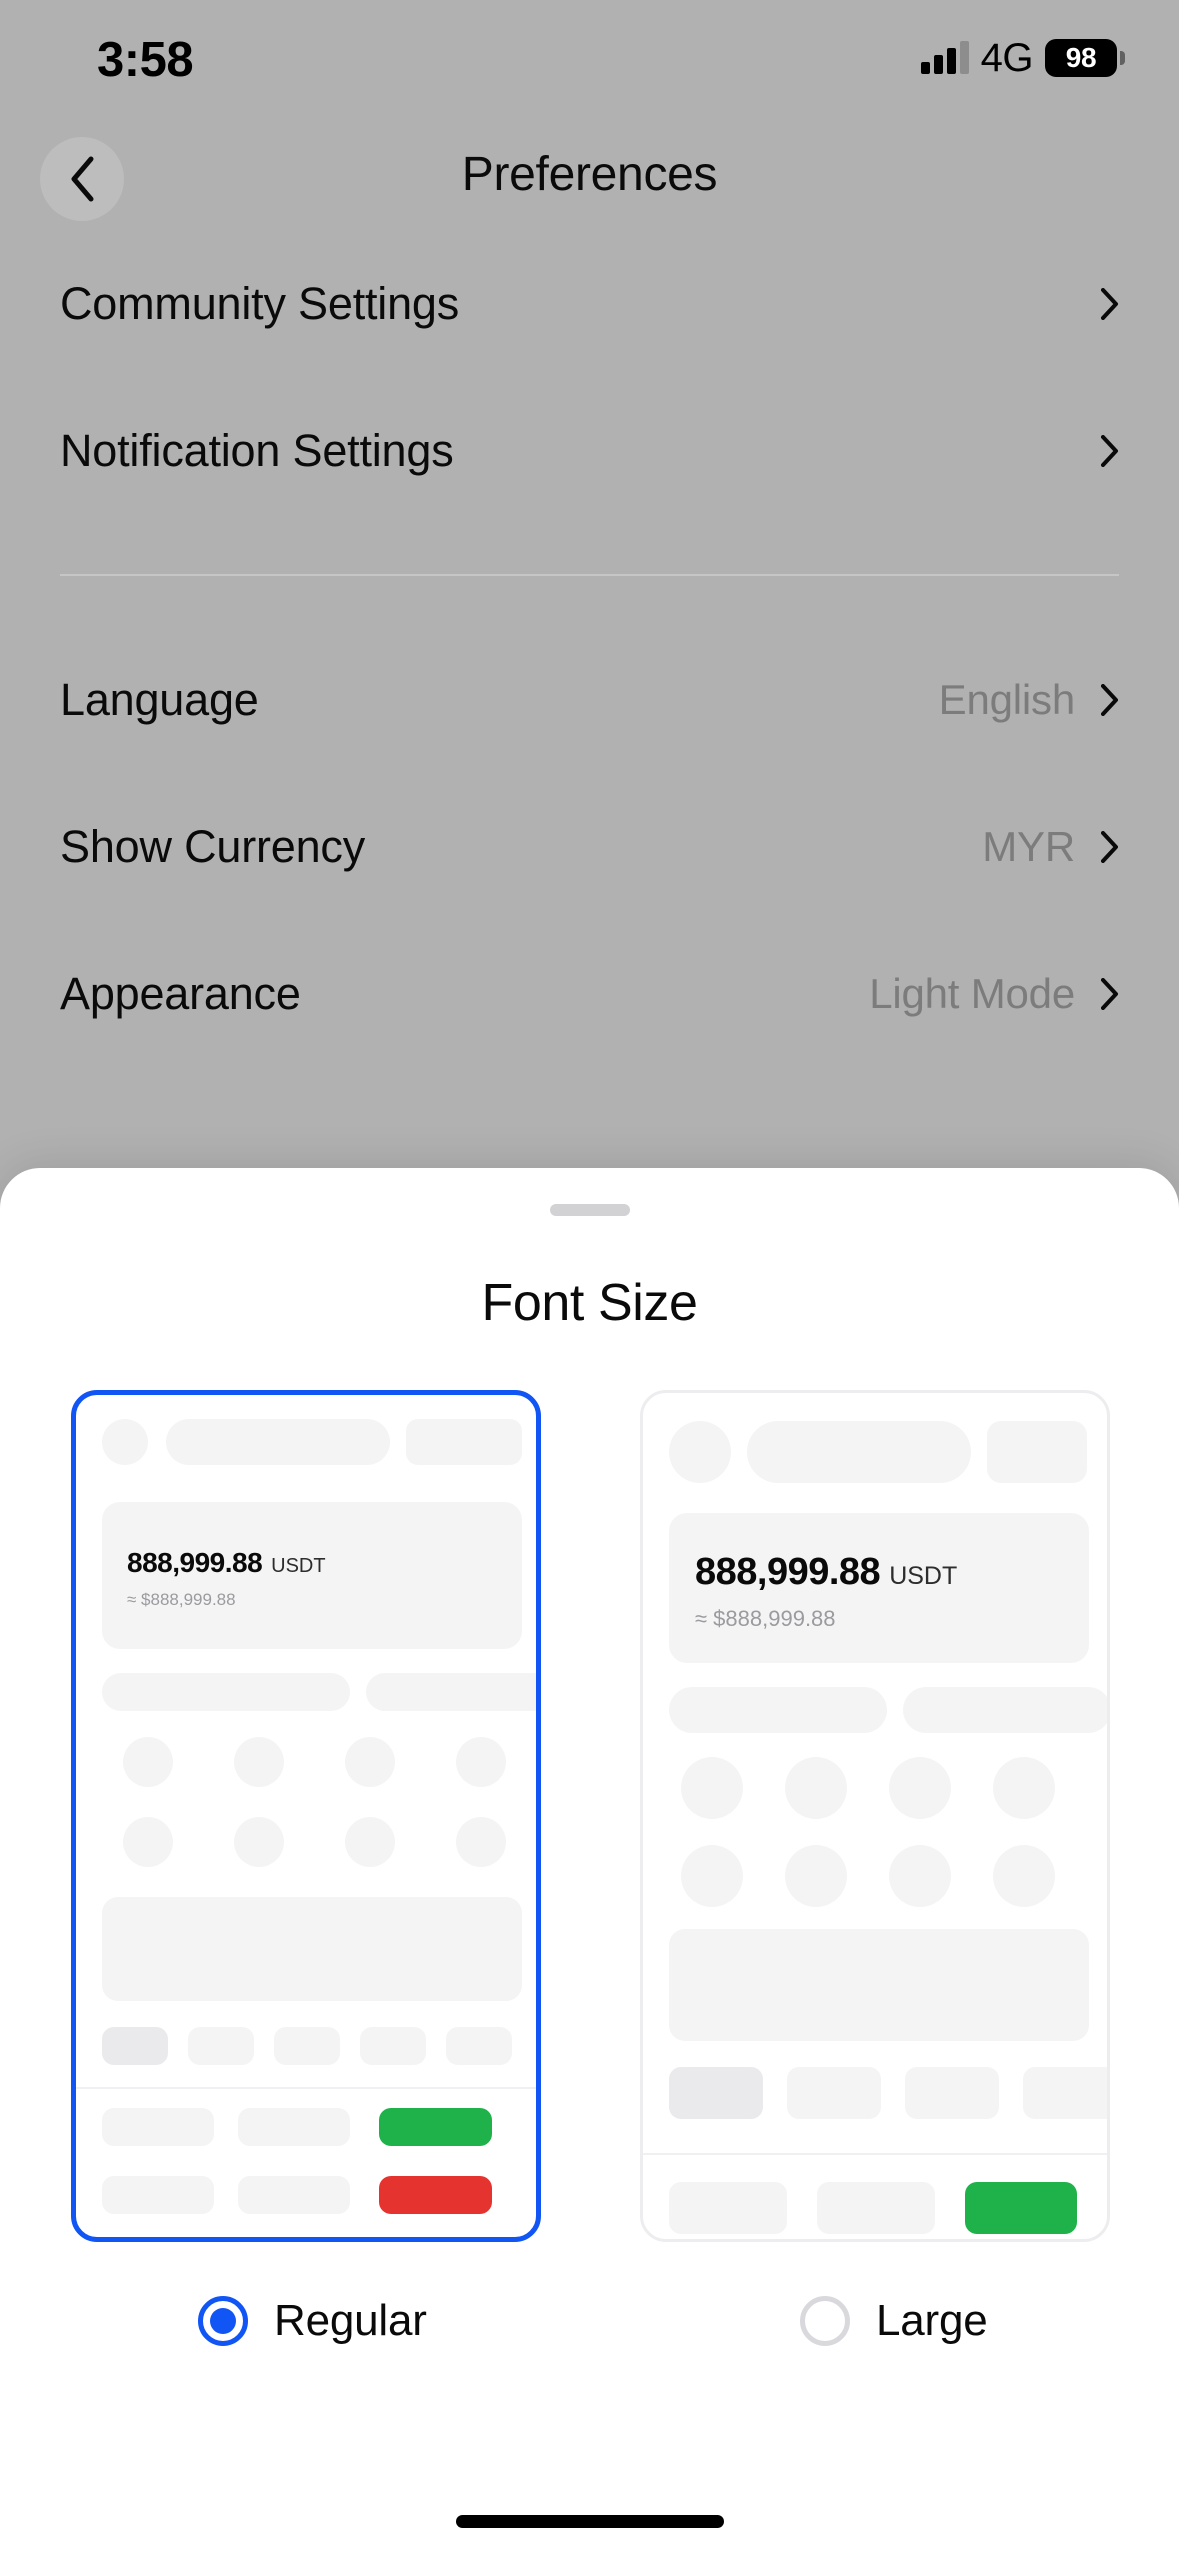  What do you see at coordinates (589, 1210) in the screenshot?
I see `sheet-drag-handle` at bounding box center [589, 1210].